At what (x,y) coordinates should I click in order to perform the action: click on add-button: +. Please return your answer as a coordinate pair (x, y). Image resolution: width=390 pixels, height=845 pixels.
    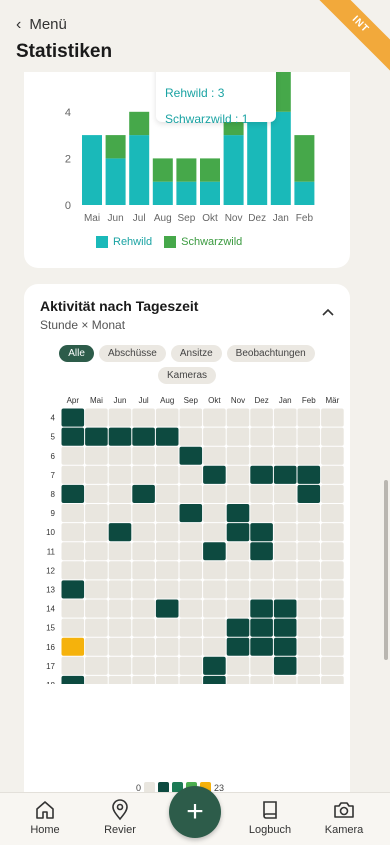
    Looking at the image, I should click on (195, 812).